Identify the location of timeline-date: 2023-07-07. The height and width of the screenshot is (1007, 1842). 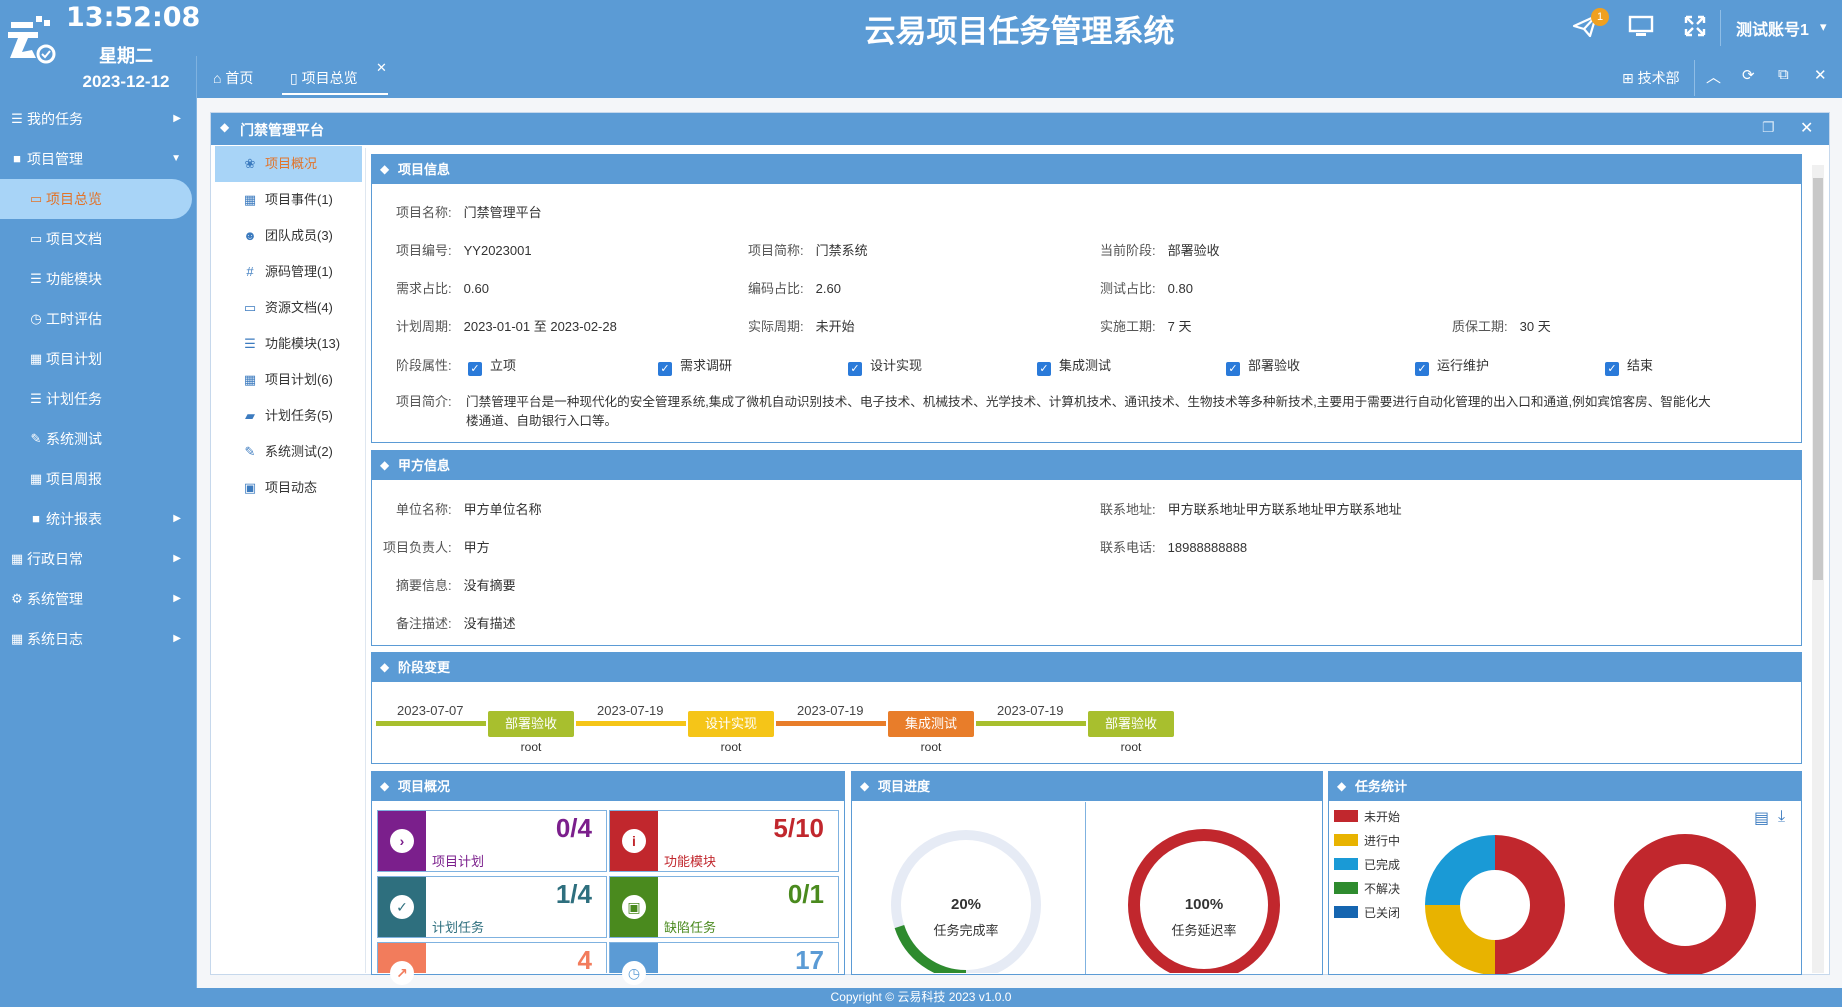
(430, 710).